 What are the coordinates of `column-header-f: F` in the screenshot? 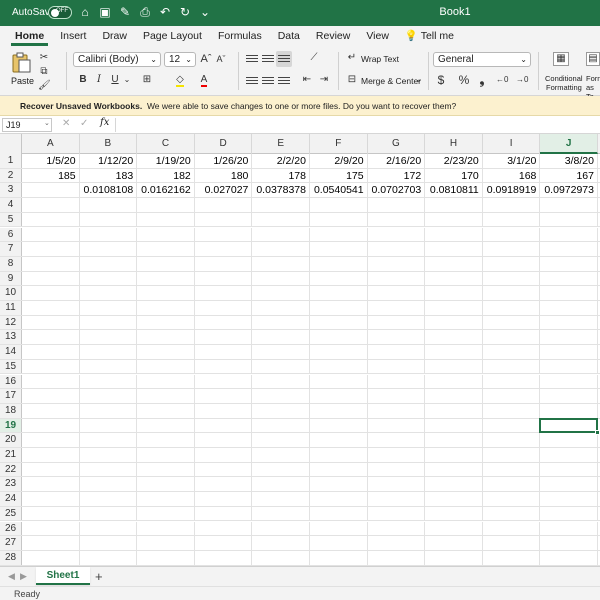 It's located at (339, 144).